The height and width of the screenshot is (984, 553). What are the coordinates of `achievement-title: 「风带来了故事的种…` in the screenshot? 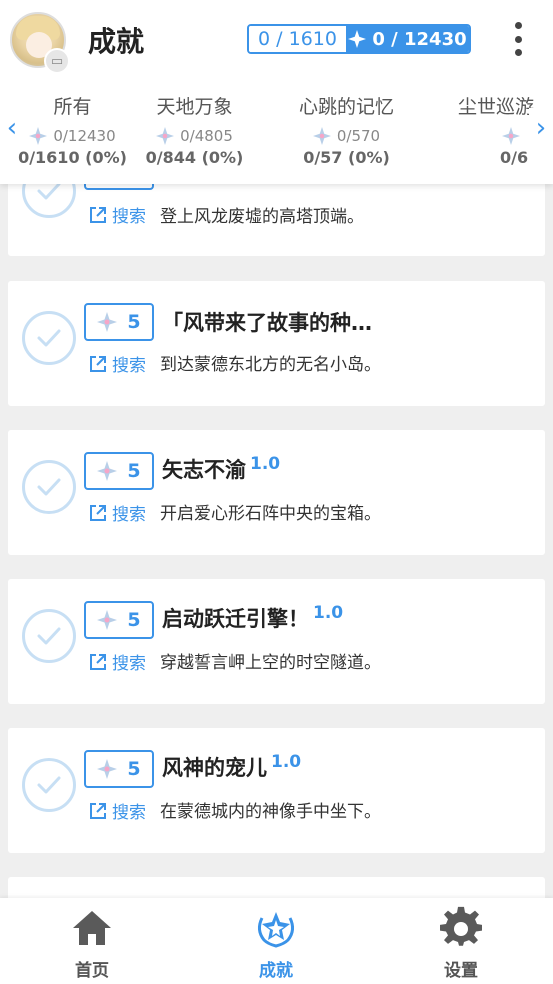 It's located at (267, 323).